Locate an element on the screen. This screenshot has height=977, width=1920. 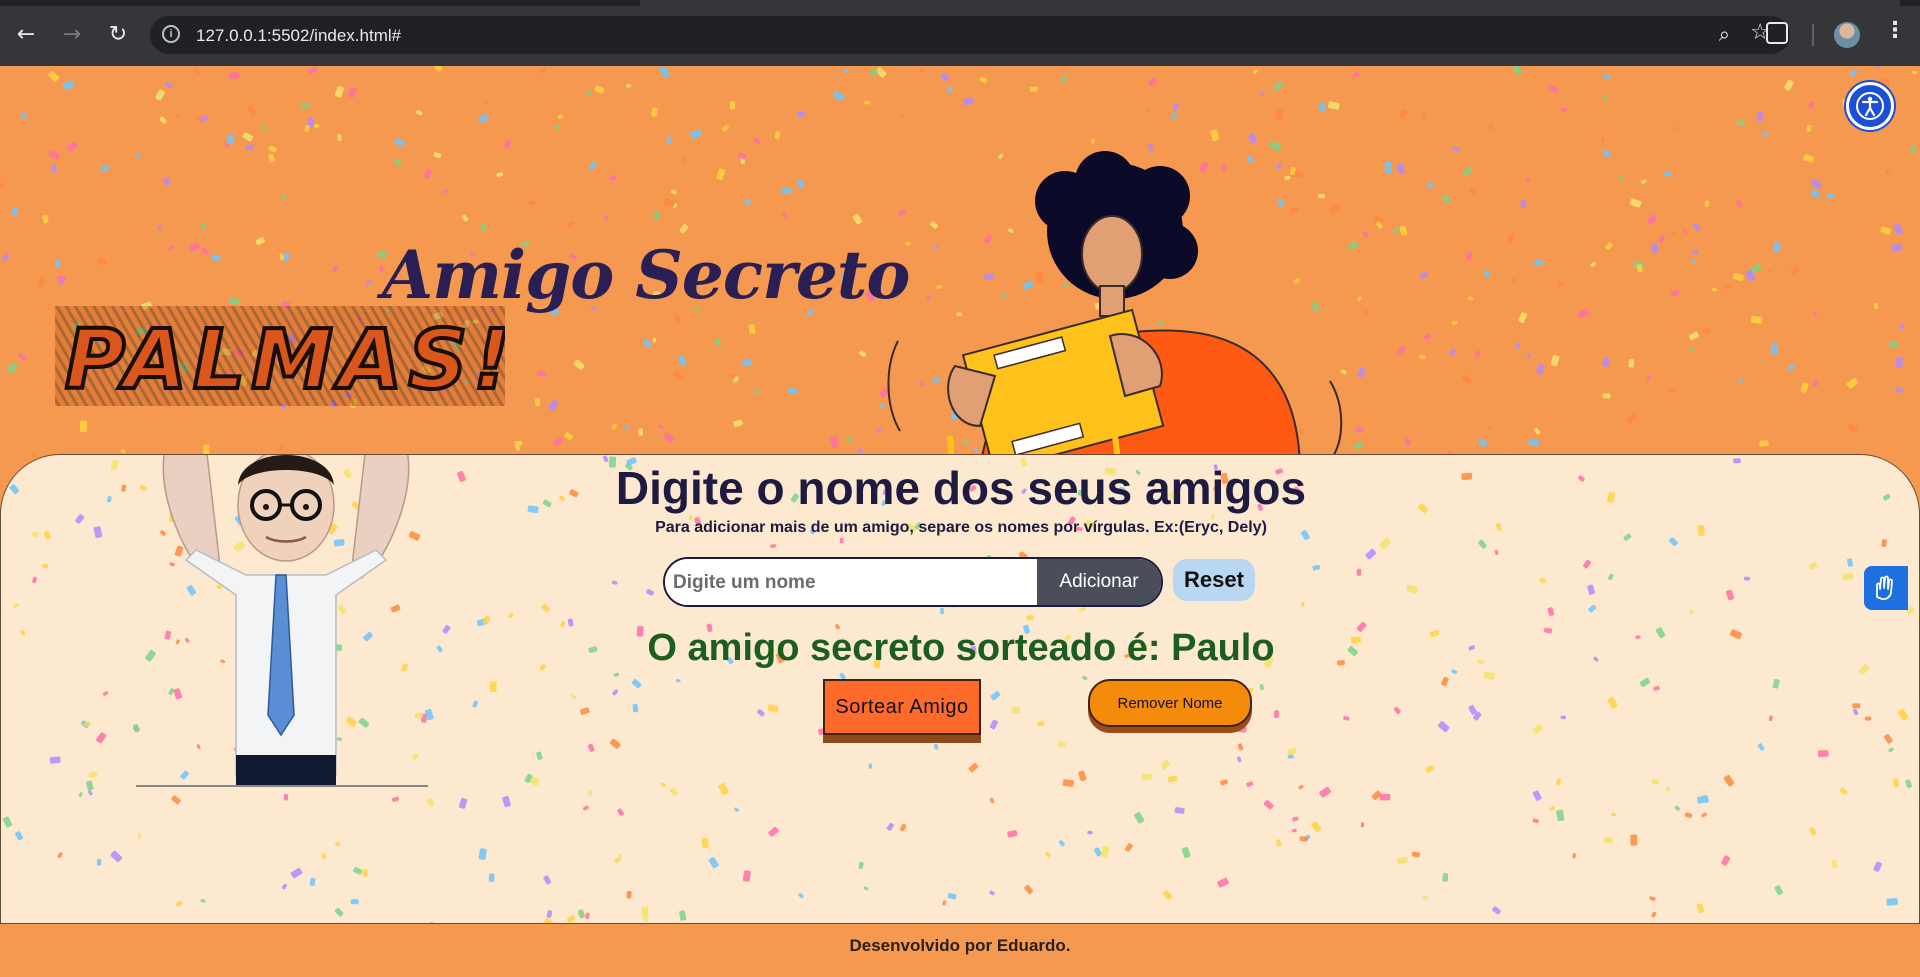
url-text: 127.0.0.1:5502/index.html# is located at coordinates (298, 36).